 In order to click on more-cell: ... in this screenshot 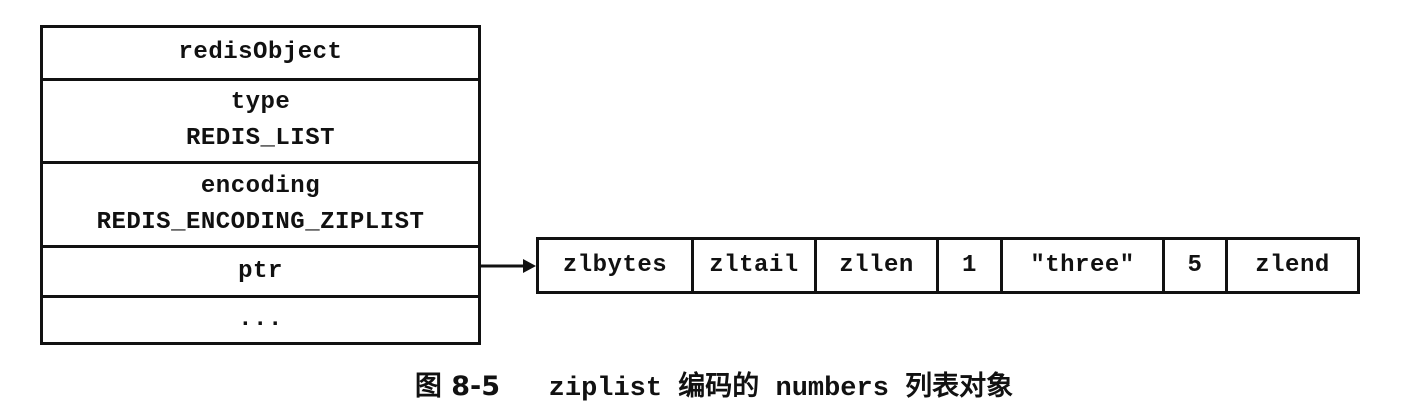, I will do `click(260, 320)`.